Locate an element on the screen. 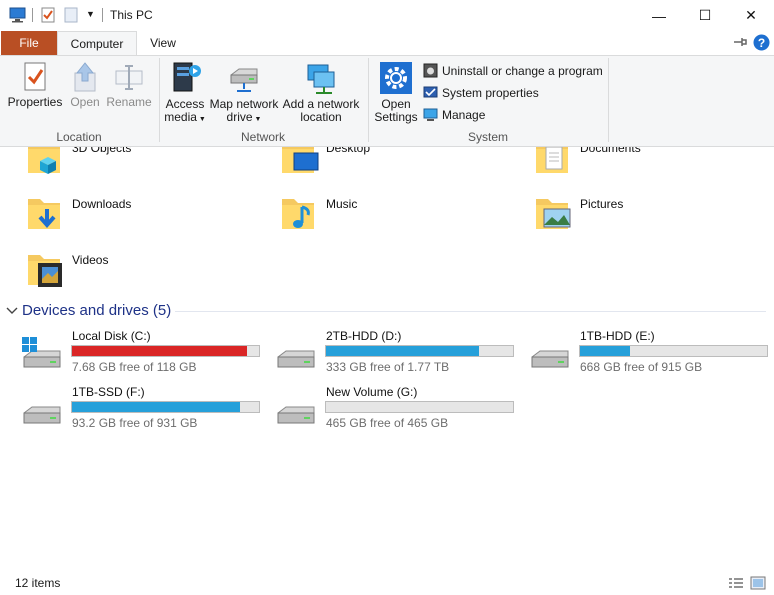 This screenshot has width=774, height=595. folder-label: Pictures is located at coordinates (602, 204).